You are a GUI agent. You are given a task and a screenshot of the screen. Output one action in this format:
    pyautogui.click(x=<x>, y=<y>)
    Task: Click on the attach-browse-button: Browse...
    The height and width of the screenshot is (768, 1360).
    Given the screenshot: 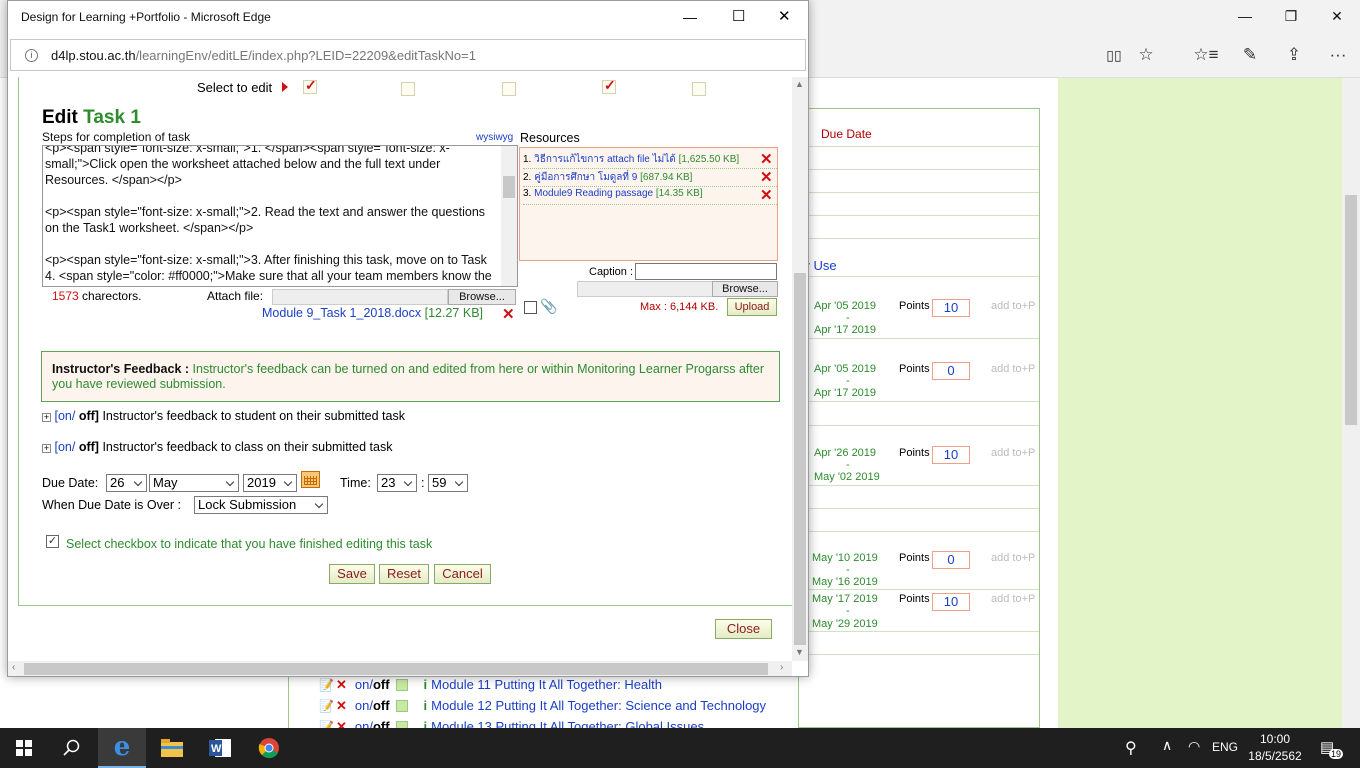 What is the action you would take?
    pyautogui.click(x=482, y=297)
    